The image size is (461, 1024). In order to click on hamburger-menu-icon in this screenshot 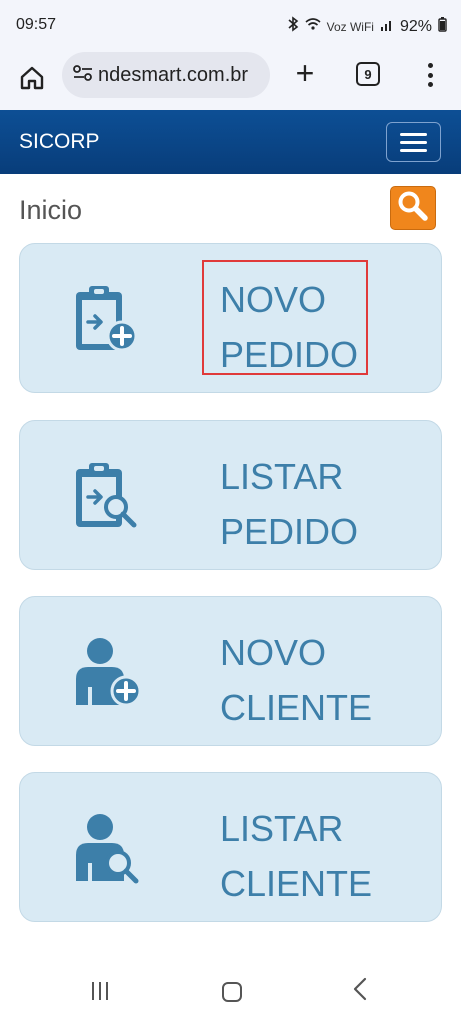, I will do `click(413, 142)`.